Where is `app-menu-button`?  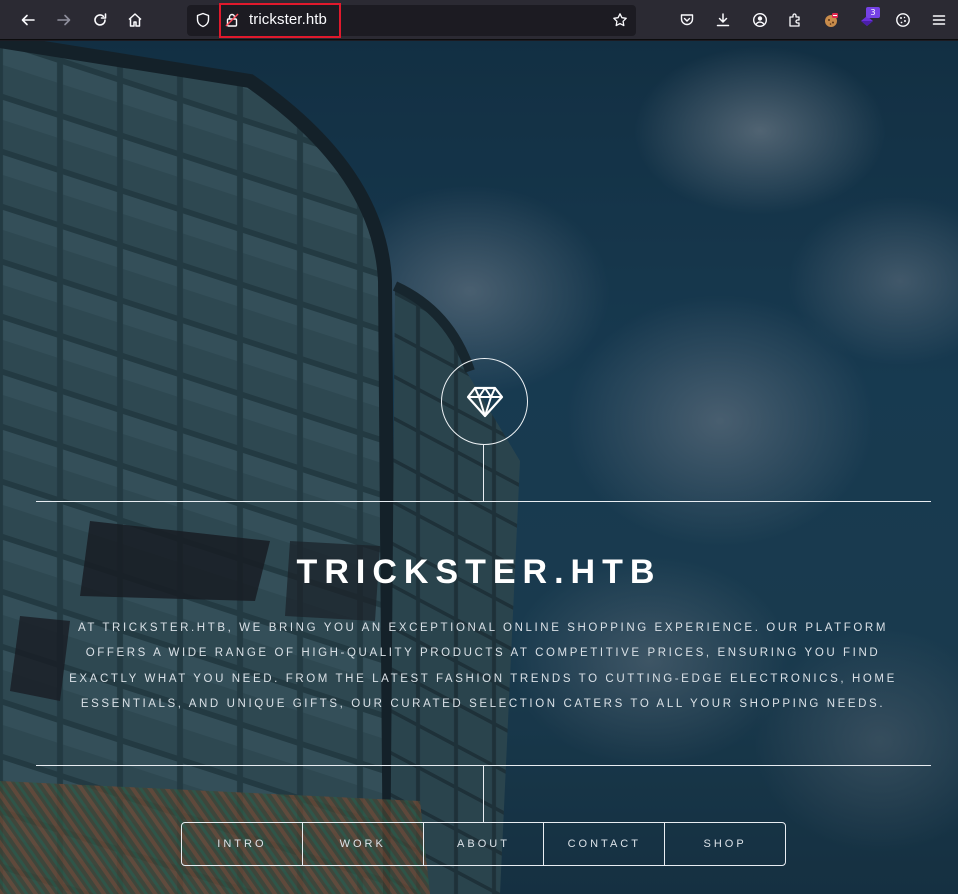
app-menu-button is located at coordinates (939, 20).